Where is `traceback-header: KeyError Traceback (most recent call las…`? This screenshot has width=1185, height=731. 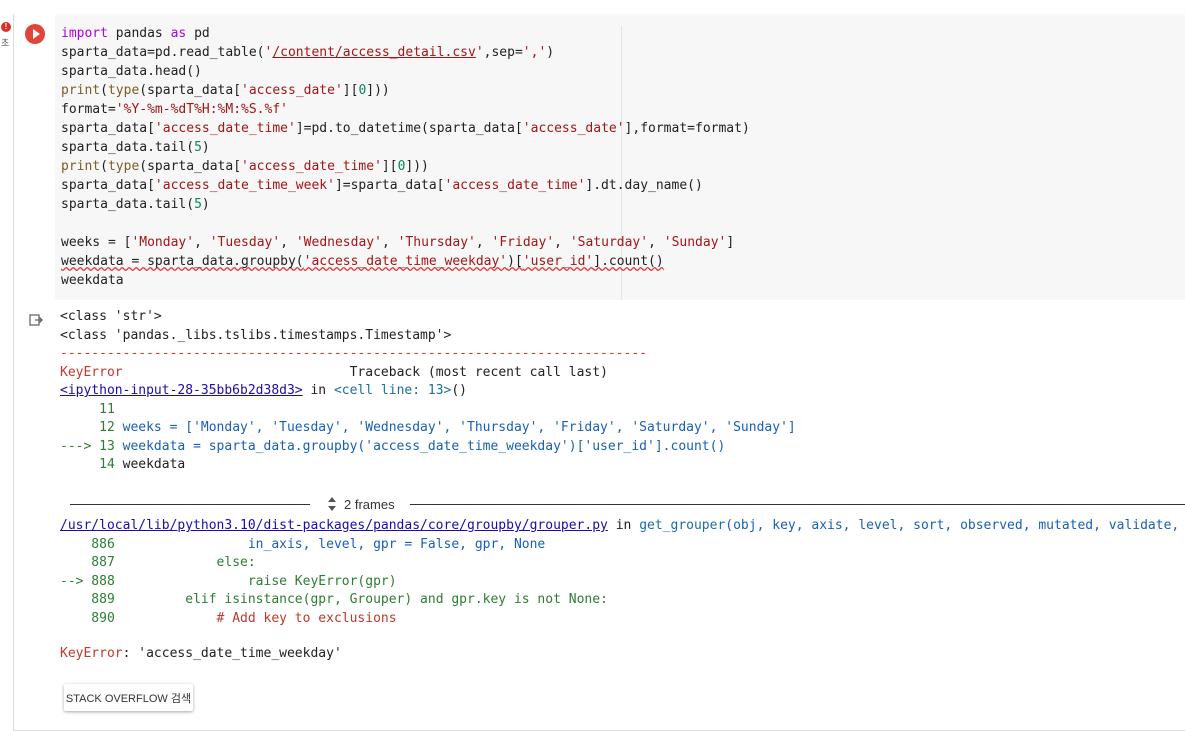 traceback-header: KeyError Traceback (most recent call las… is located at coordinates (622, 373).